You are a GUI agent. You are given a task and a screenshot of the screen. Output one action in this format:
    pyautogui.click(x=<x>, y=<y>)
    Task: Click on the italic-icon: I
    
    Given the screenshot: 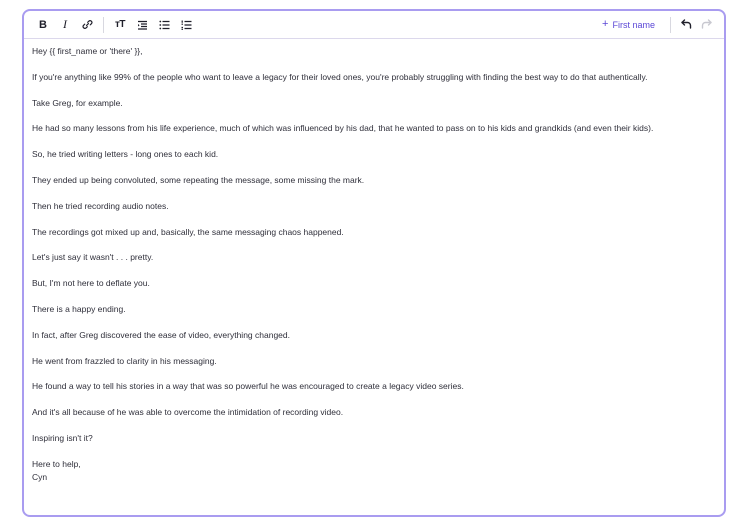 What is the action you would take?
    pyautogui.click(x=65, y=24)
    